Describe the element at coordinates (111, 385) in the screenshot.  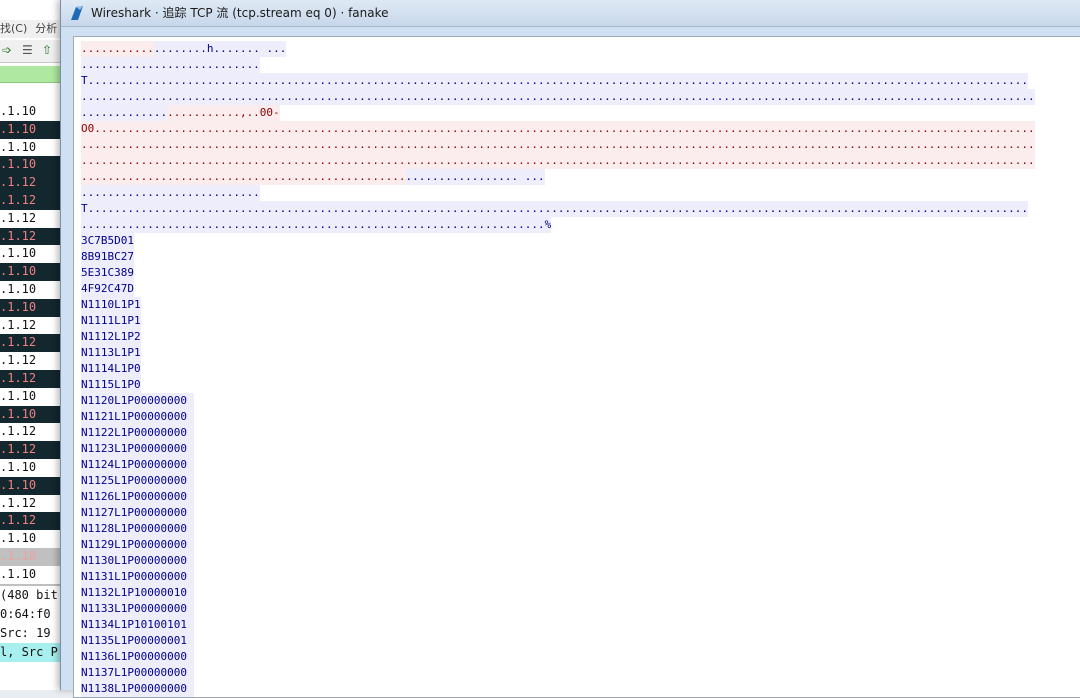
I see `server-payload: N1115L1P0` at that location.